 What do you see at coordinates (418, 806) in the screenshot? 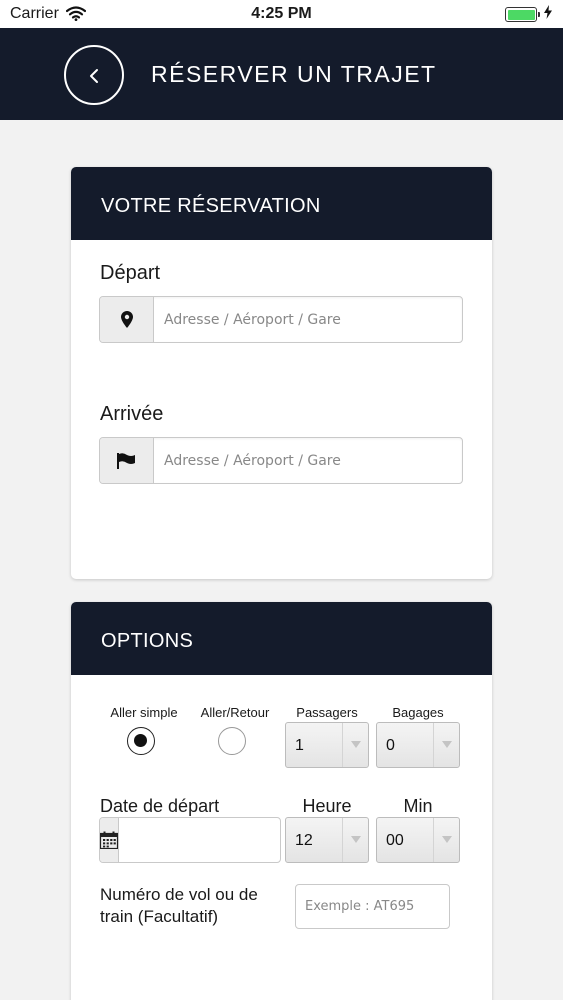
I see `minute-label: Min` at bounding box center [418, 806].